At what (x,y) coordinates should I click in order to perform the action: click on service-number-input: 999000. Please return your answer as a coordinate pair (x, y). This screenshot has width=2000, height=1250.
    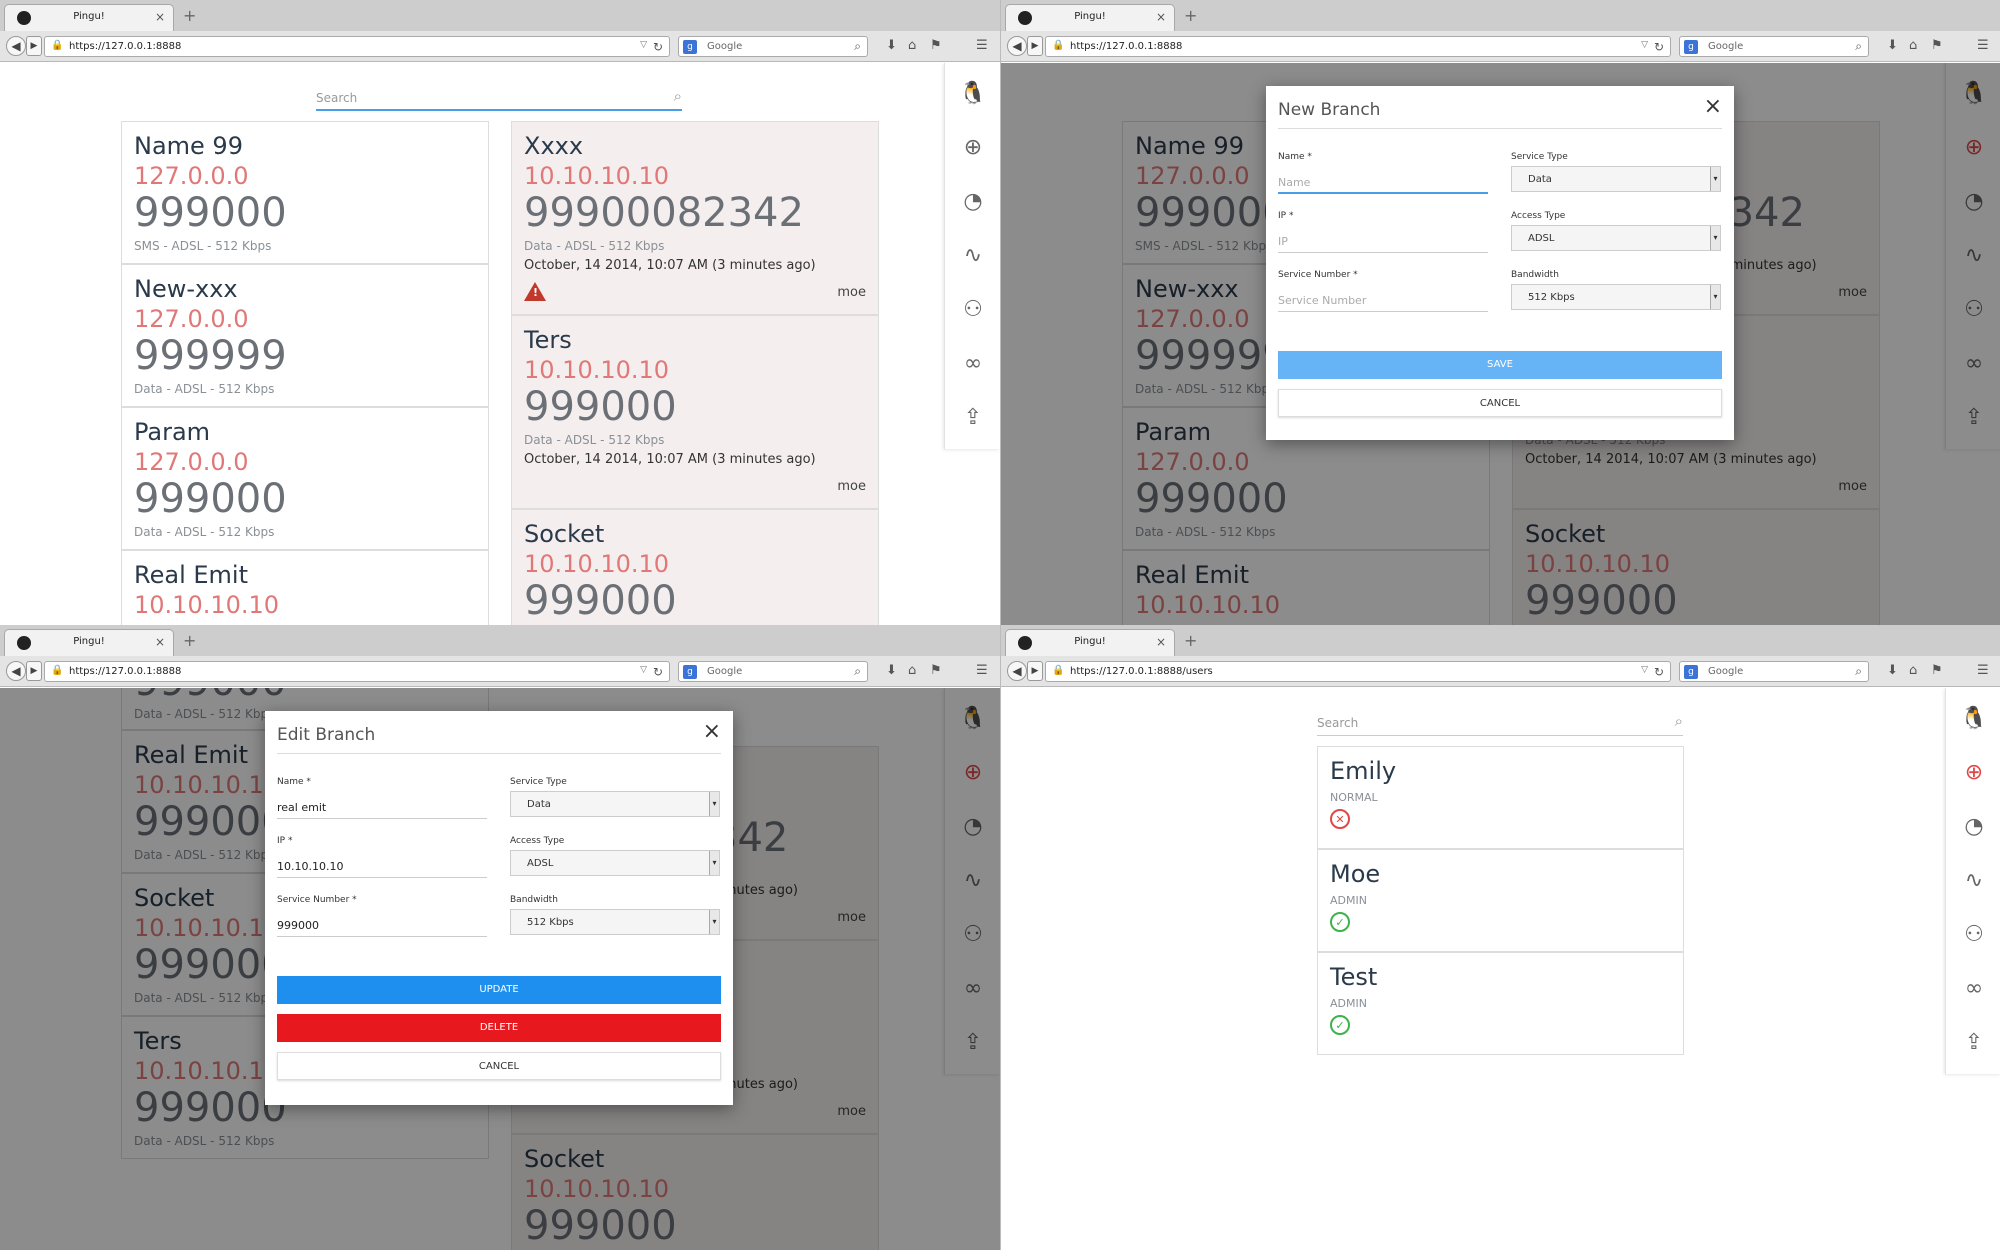
    Looking at the image, I should click on (382, 924).